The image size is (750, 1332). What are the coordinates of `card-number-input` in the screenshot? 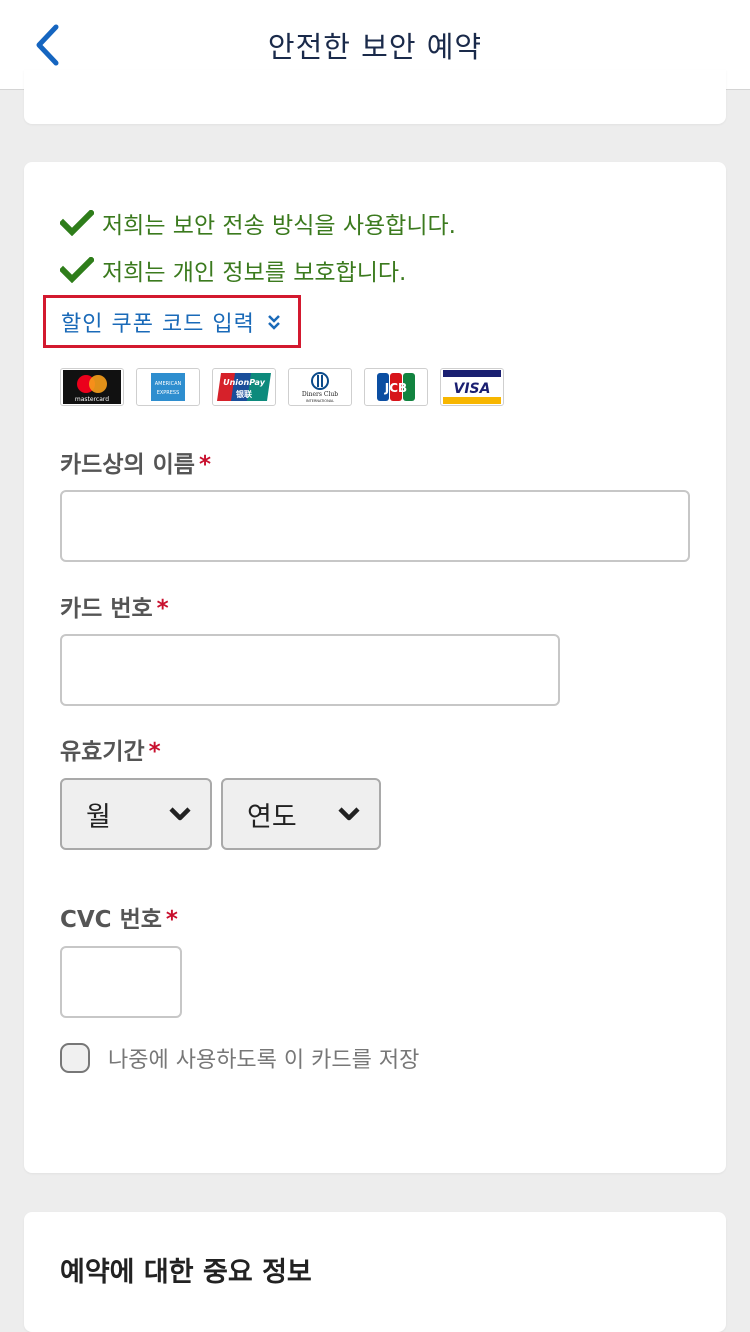 It's located at (310, 670).